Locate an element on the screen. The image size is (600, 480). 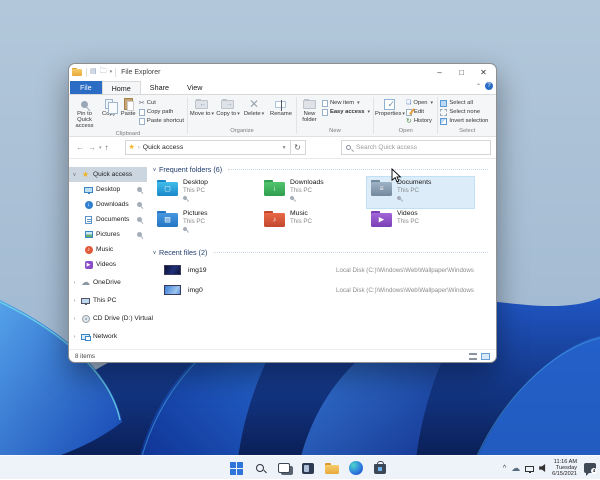
new-item-button: New item is located at coordinates (345, 103).